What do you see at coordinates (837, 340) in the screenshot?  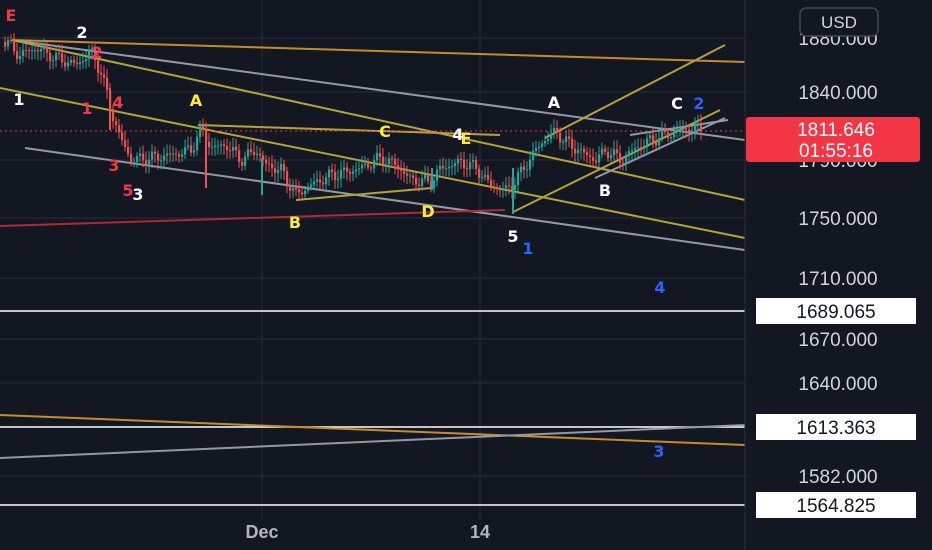 I see `price-tick-label: 1670.000` at bounding box center [837, 340].